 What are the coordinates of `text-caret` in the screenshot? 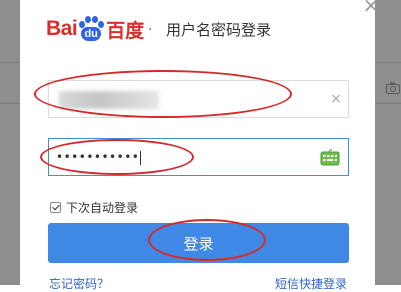 It's located at (141, 157).